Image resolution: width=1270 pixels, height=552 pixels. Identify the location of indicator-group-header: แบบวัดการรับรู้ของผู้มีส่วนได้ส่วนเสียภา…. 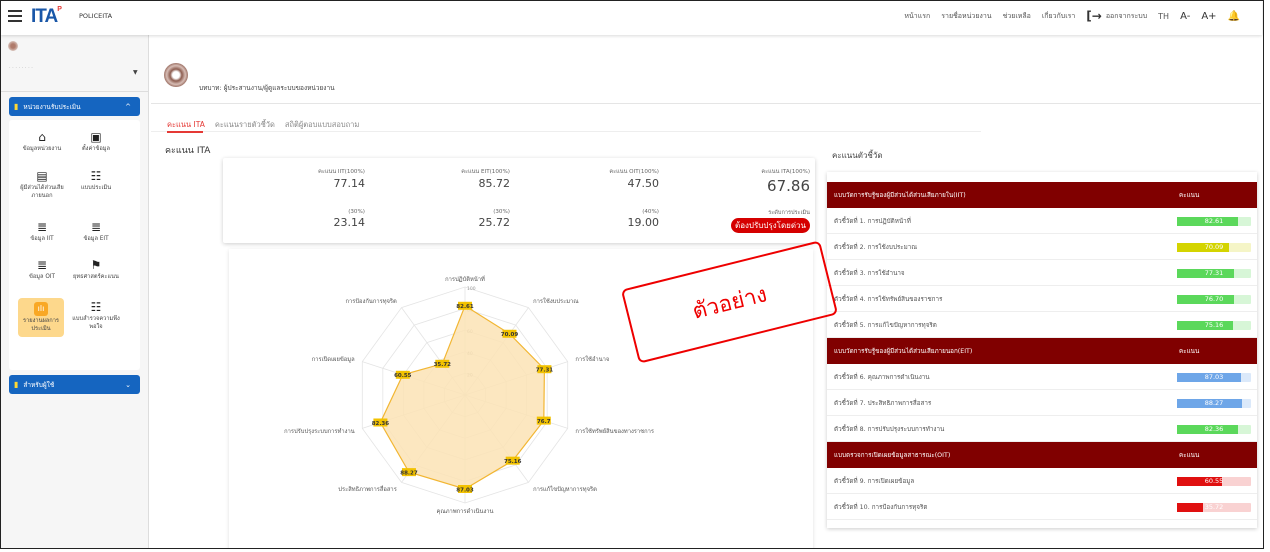
(1042, 351).